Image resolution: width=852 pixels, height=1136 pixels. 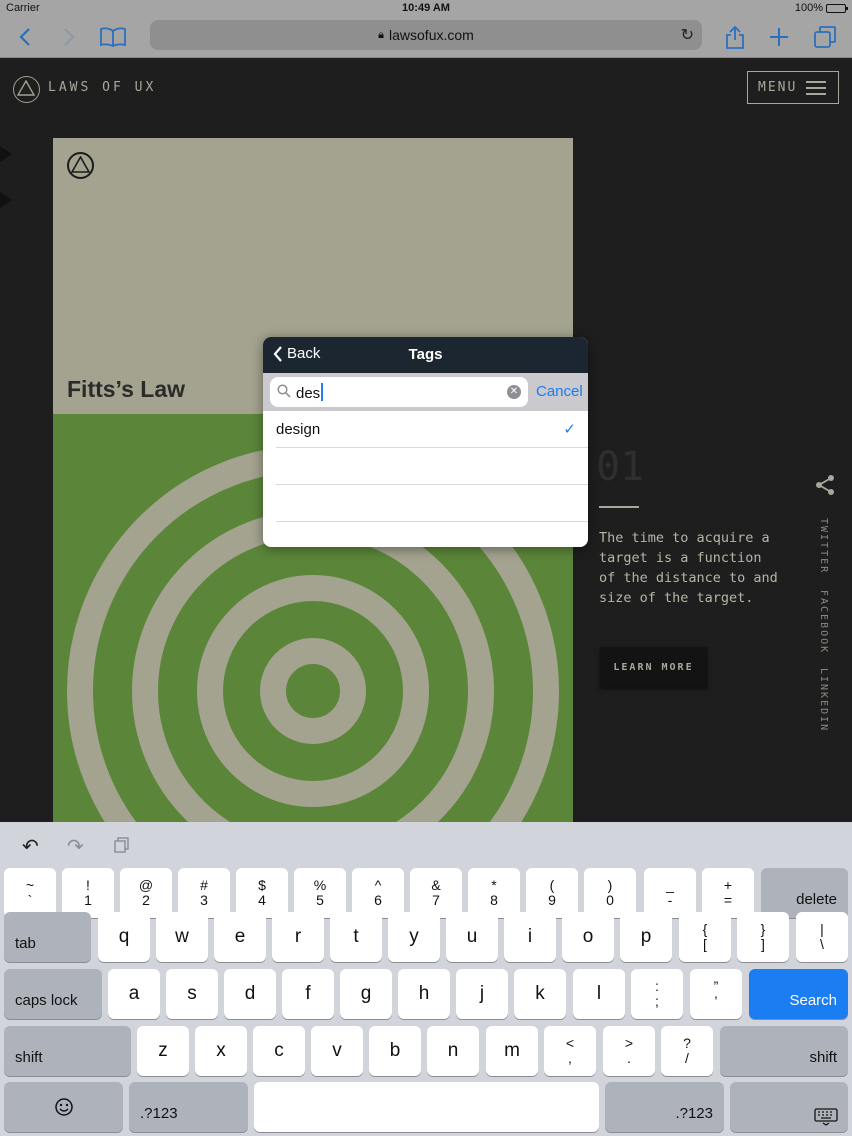 I want to click on status-bar: Carrier 10:49 AM 100%, so click(x=426, y=8).